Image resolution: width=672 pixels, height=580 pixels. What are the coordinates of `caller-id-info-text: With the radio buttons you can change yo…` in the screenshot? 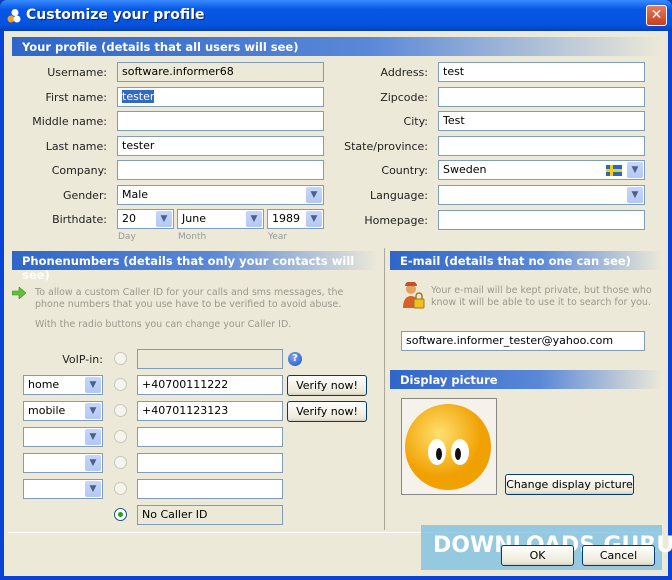 It's located at (163, 324).